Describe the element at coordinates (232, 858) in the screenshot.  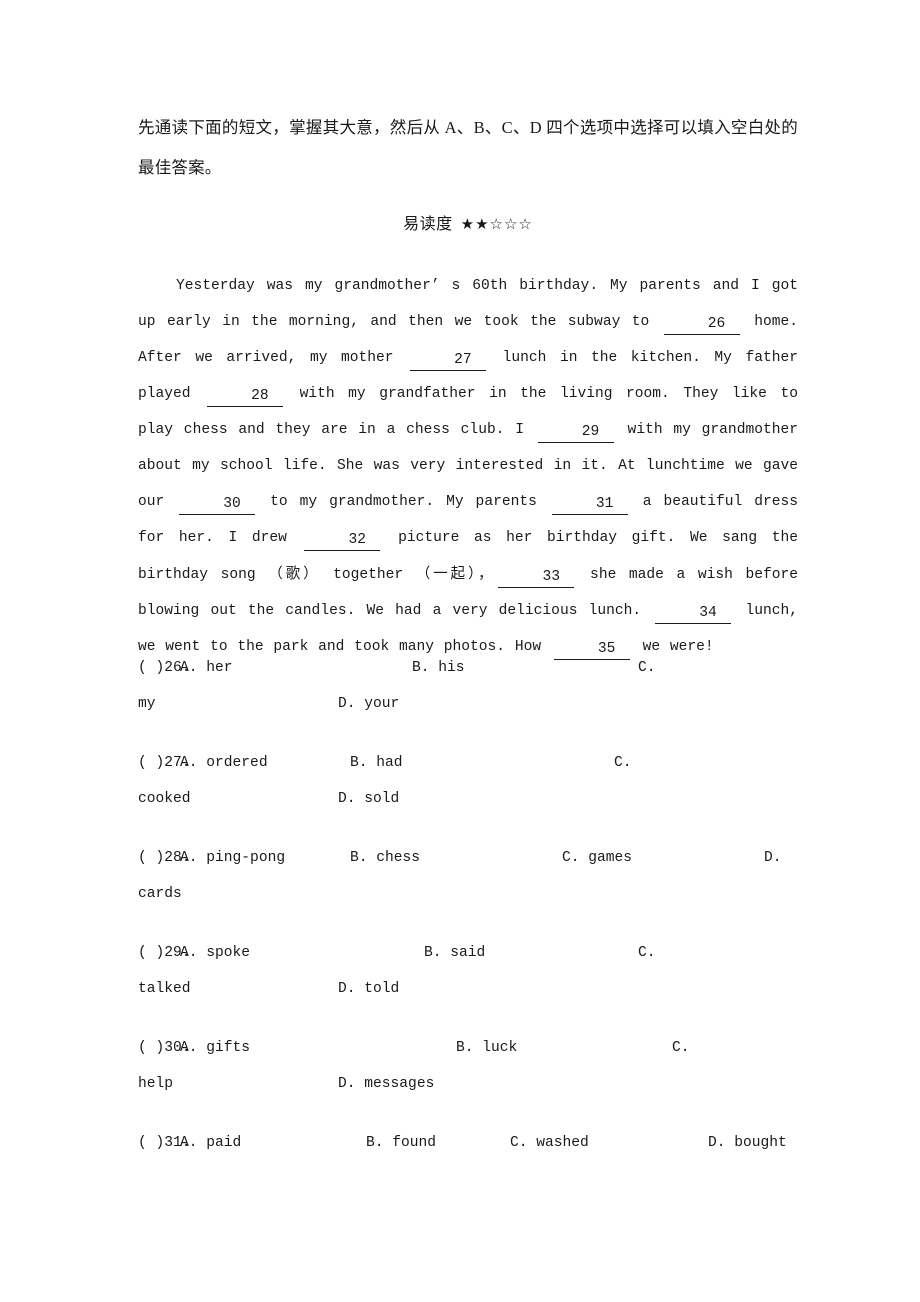
I see `question-28-option-a: A. ping-pong` at that location.